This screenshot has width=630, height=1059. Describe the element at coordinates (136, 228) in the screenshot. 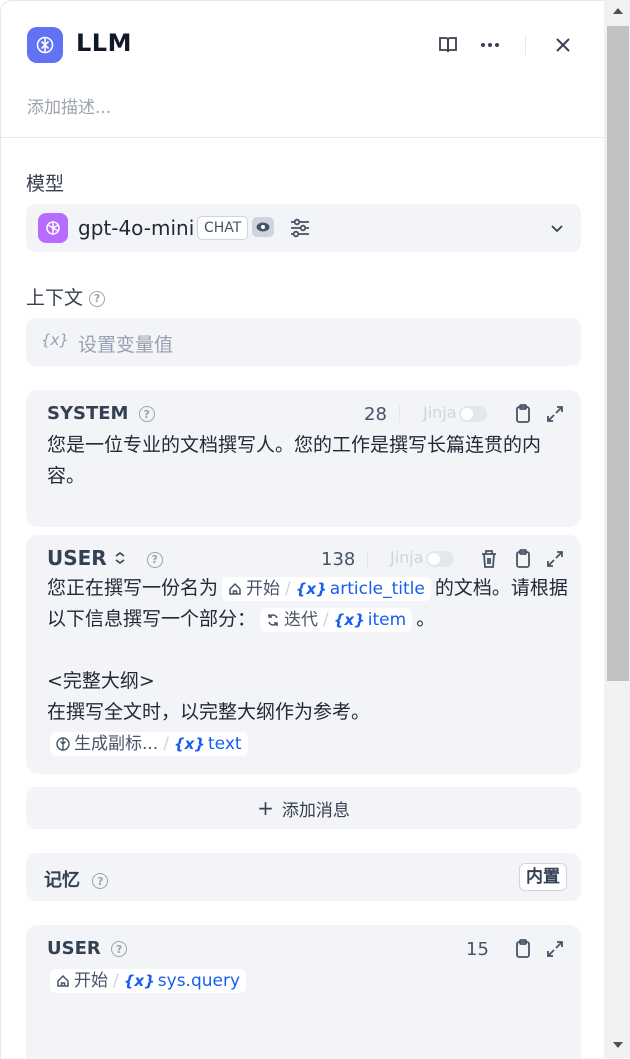

I see `model-name: gpt-4o-mini` at that location.